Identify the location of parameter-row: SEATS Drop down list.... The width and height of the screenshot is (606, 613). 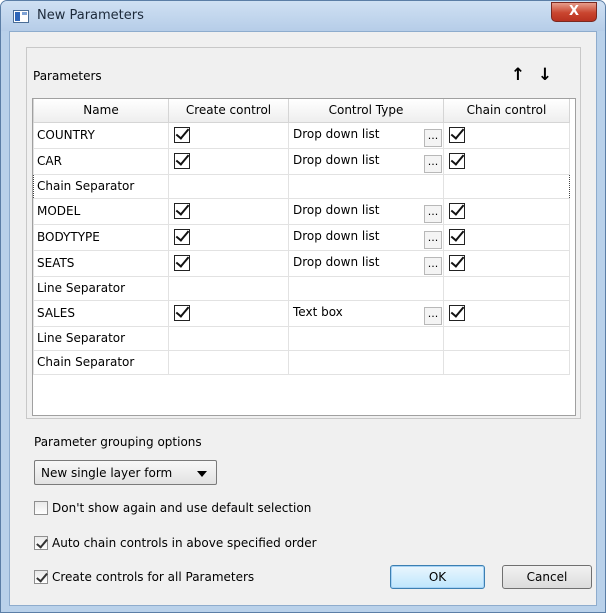
(301, 263).